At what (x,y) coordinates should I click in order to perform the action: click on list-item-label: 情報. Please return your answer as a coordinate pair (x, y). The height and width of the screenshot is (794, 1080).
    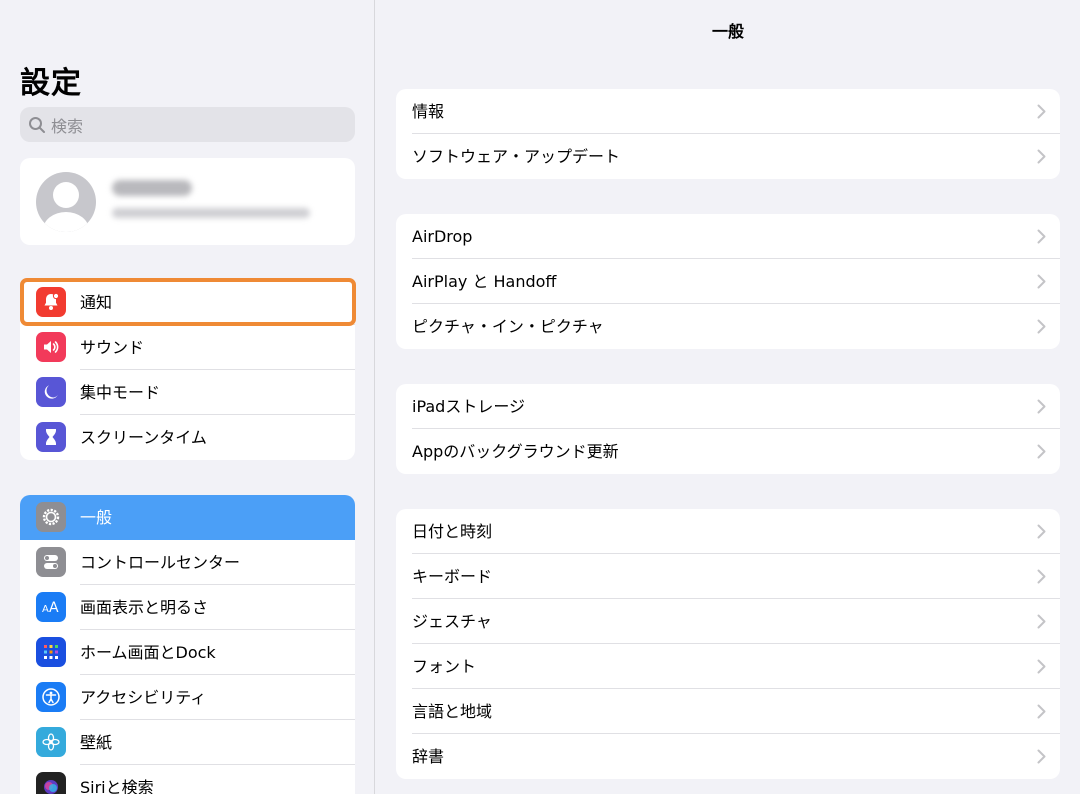
    Looking at the image, I should click on (428, 111).